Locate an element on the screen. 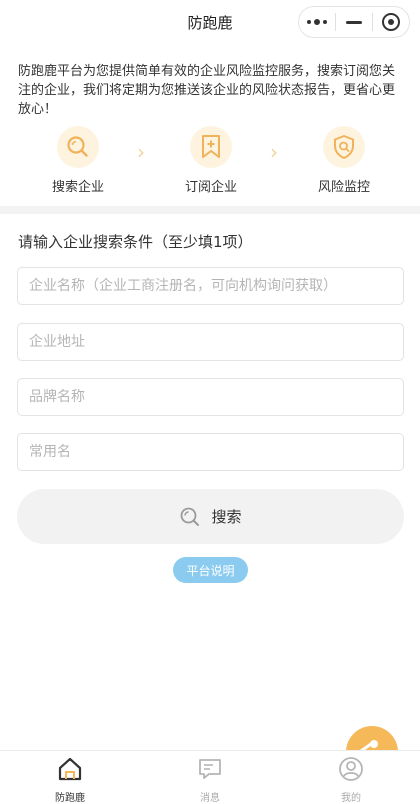  more-button is located at coordinates (317, 22).